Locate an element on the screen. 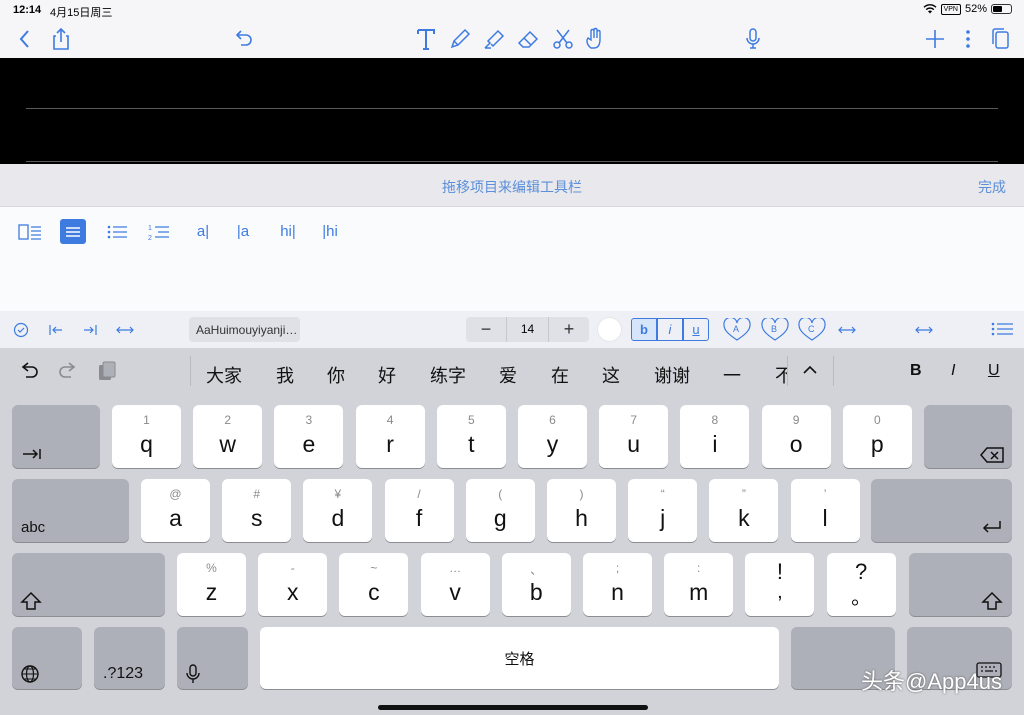 This screenshot has width=1024, height=715. style-preset-b: B is located at coordinates (775, 330).